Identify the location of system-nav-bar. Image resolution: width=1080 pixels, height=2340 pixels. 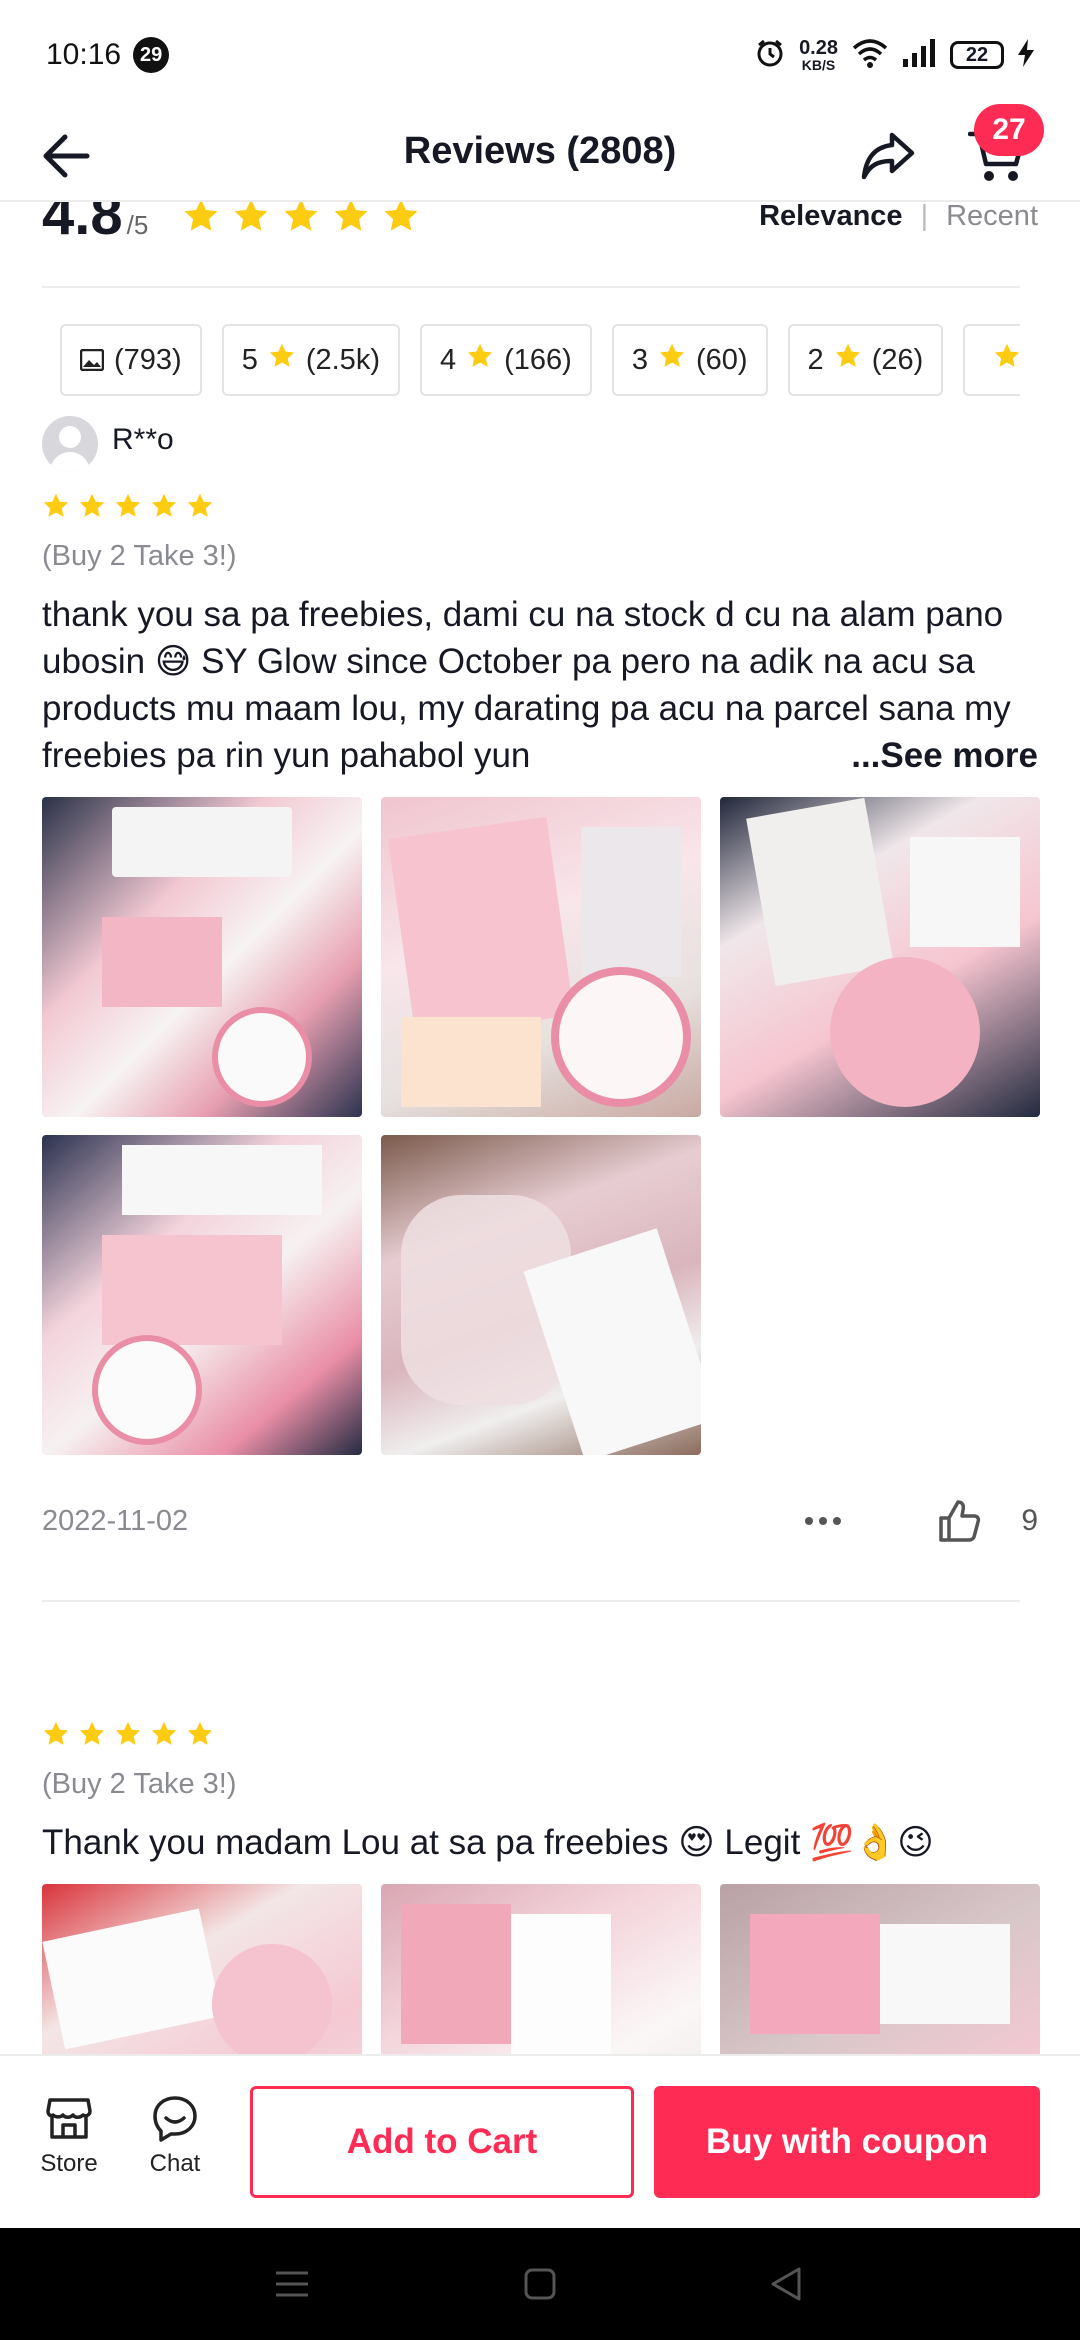
(540, 2284).